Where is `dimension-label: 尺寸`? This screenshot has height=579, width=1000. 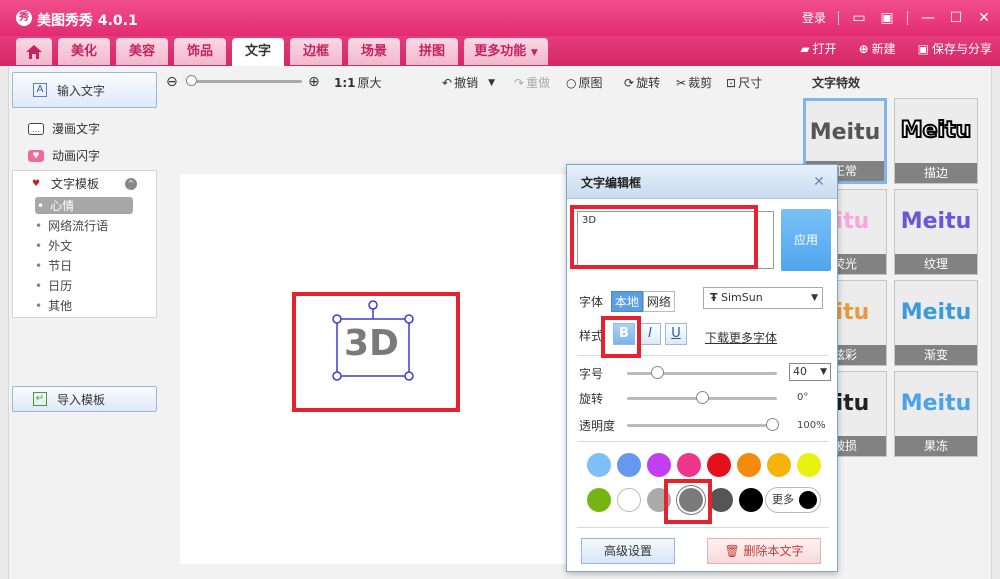
dimension-label: 尺寸 is located at coordinates (750, 83).